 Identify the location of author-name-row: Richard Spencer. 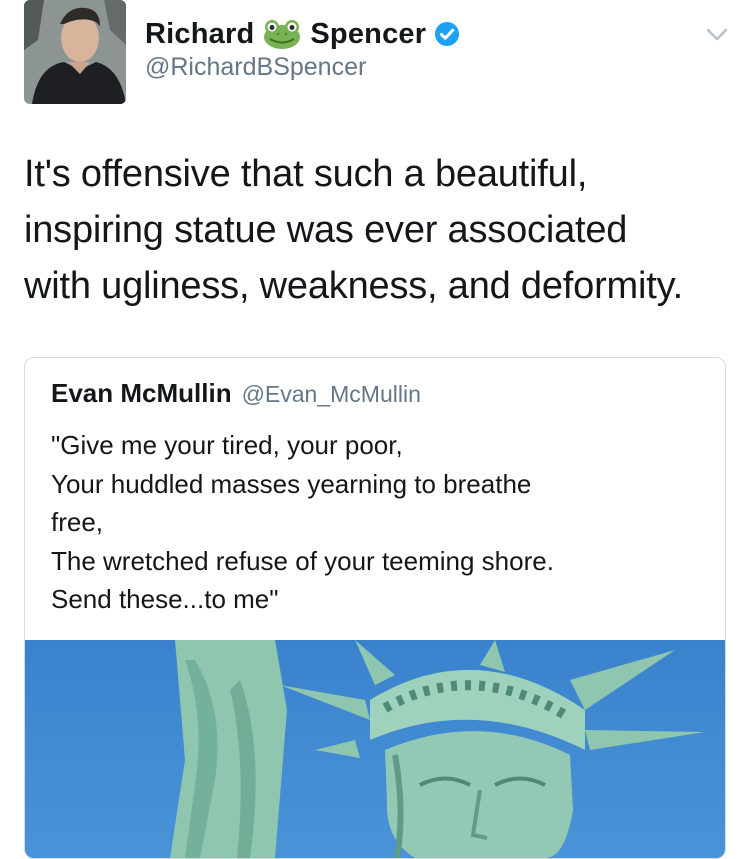
(302, 34).